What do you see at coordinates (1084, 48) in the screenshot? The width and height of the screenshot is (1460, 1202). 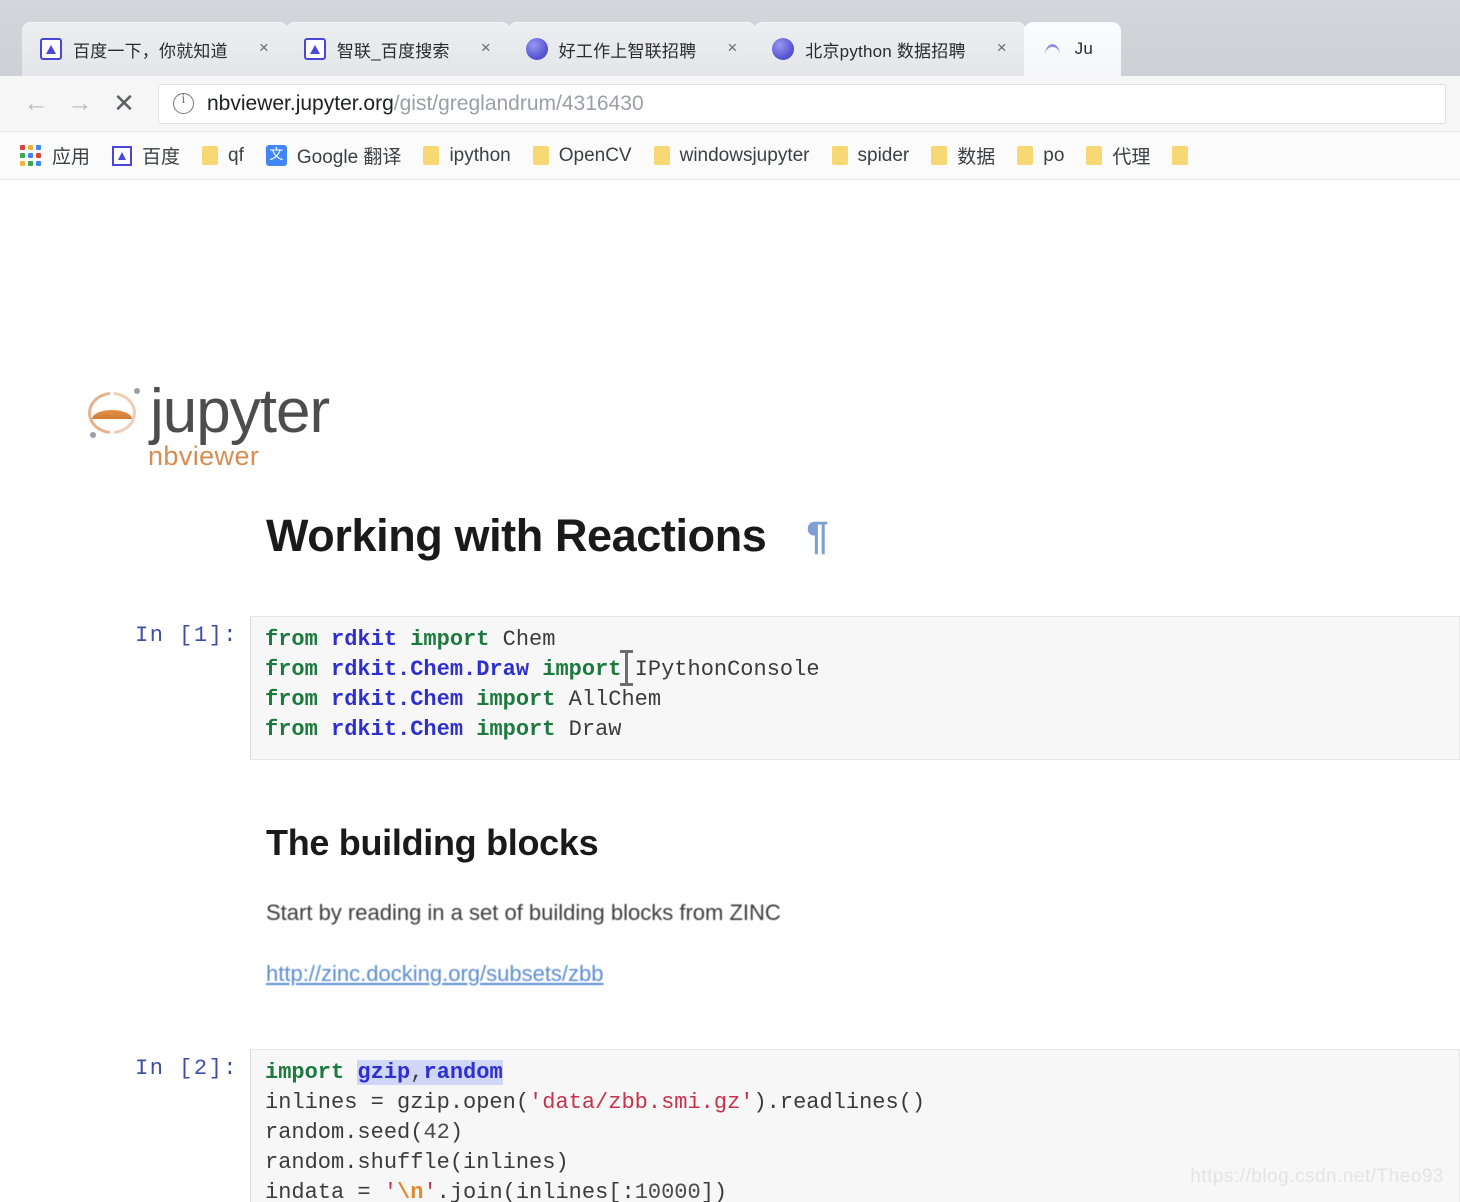 I see `tab-title: Ju` at bounding box center [1084, 48].